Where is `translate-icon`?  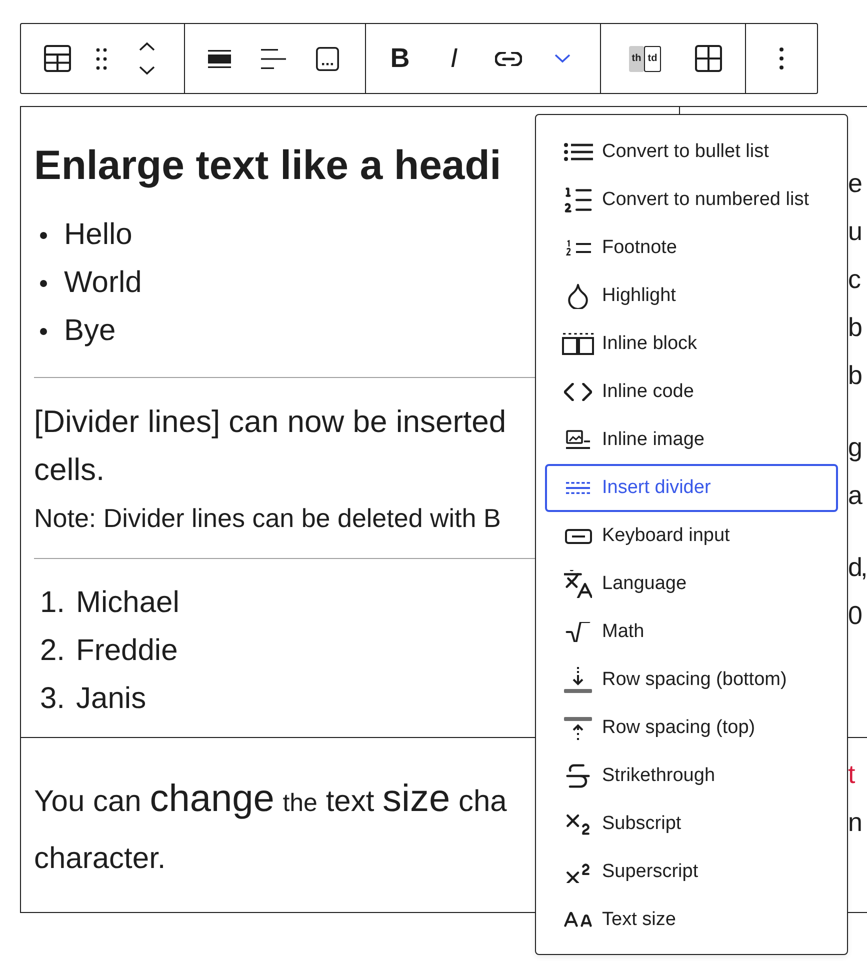
translate-icon is located at coordinates (578, 584).